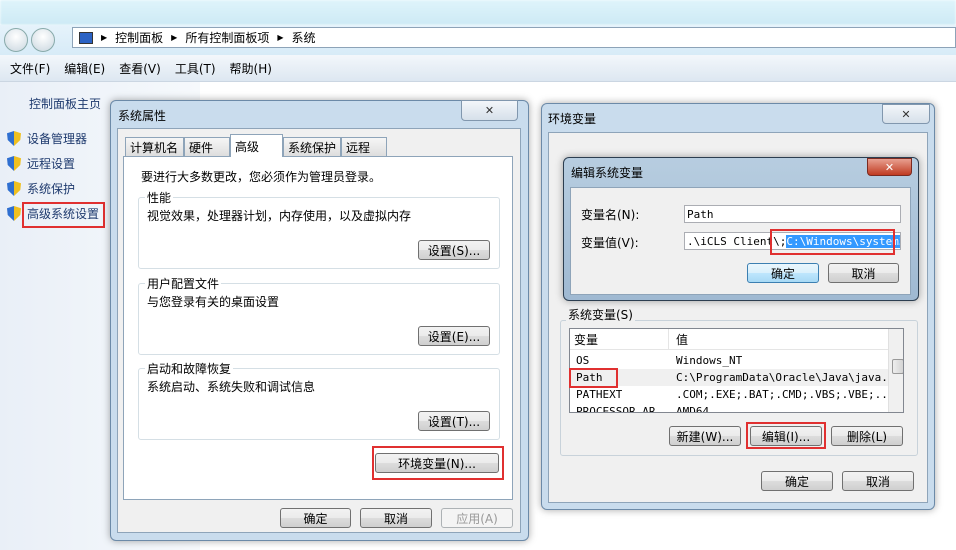 The image size is (956, 550). I want to click on list-header: 变量 值, so click(729, 339).